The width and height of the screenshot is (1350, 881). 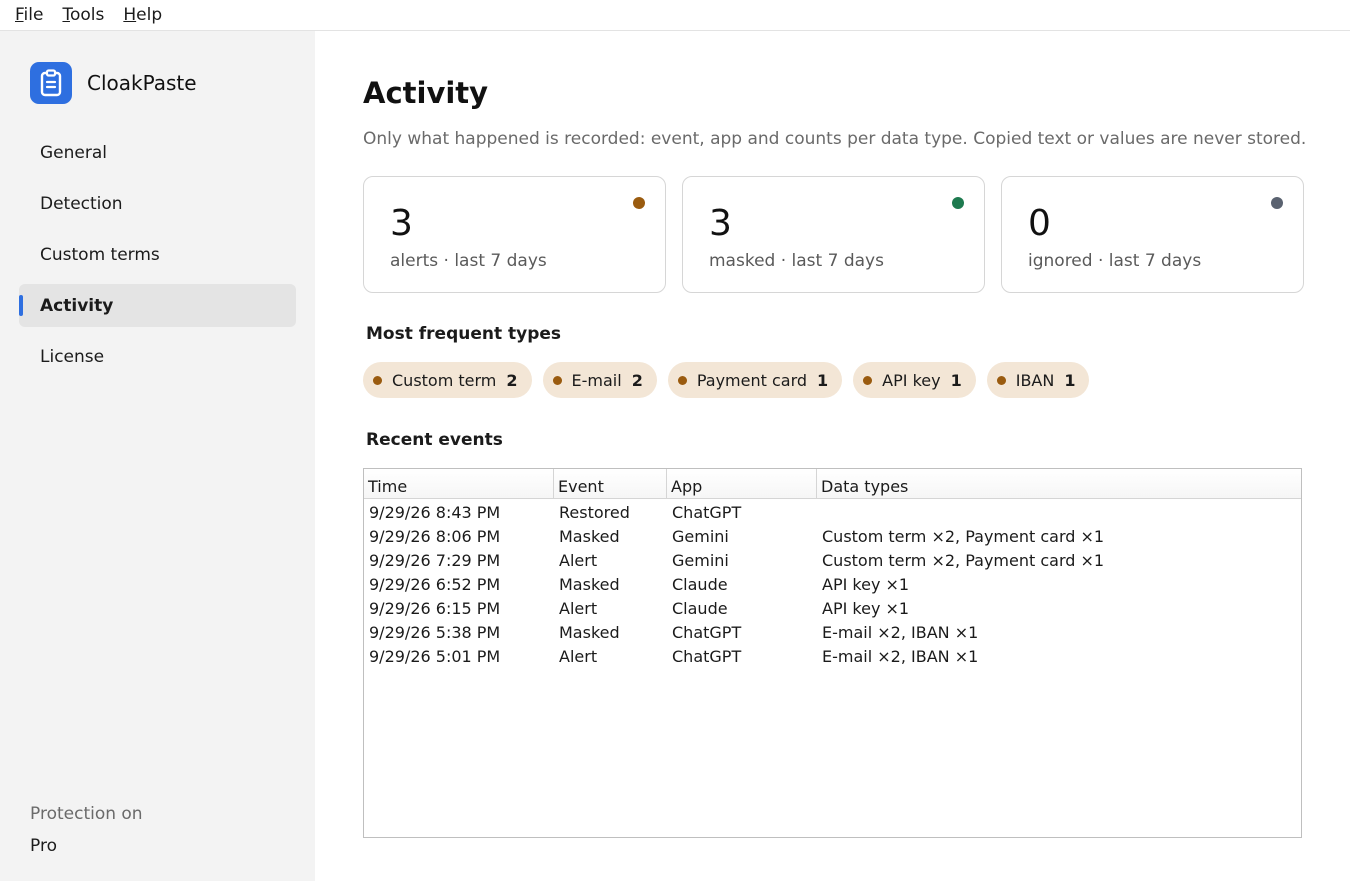 I want to click on masked-count: 3, so click(x=720, y=223).